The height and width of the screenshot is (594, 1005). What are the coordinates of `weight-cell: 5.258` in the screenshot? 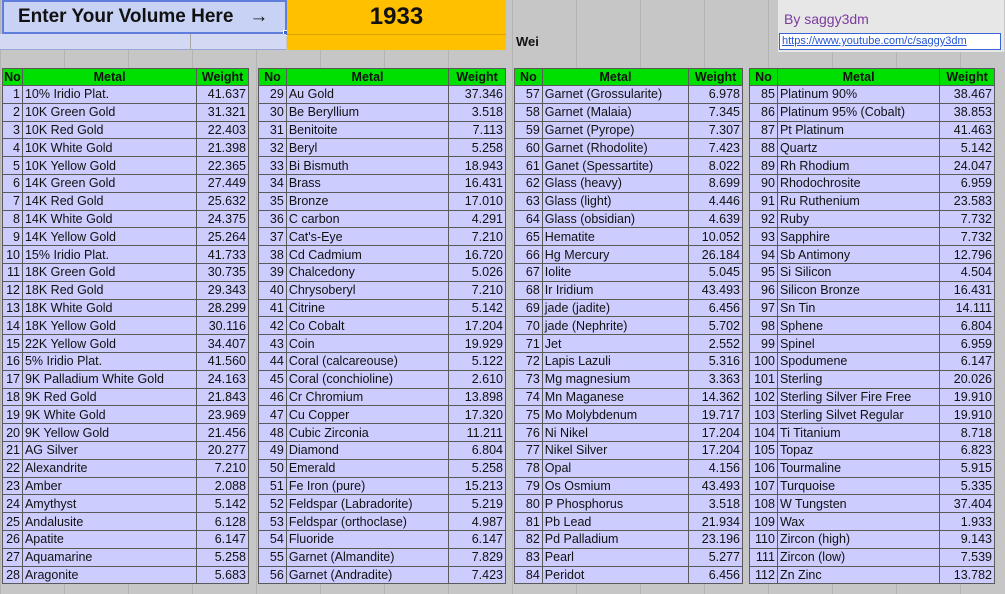 It's located at (222, 557).